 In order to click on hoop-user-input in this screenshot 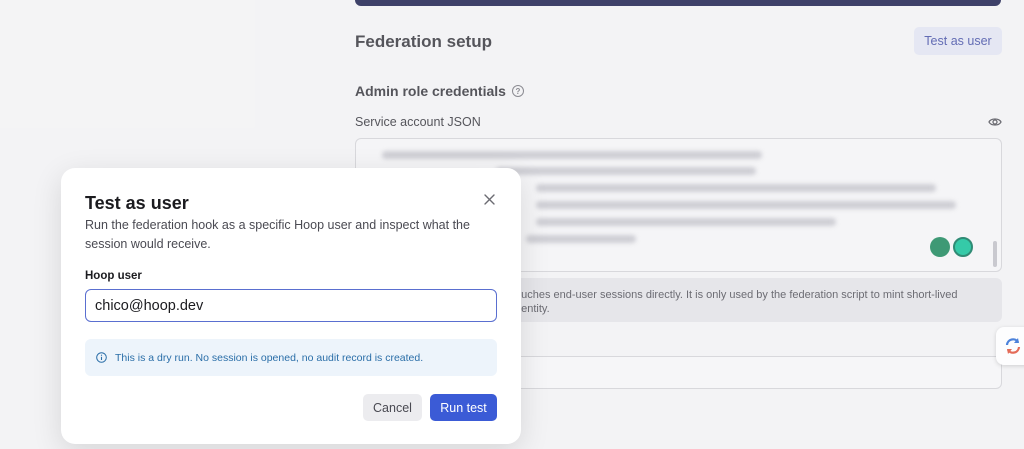, I will do `click(291, 305)`.